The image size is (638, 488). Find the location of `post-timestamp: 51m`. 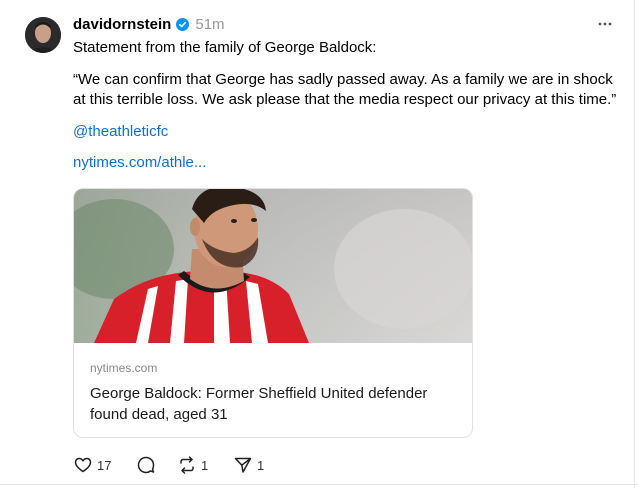

post-timestamp: 51m is located at coordinates (209, 24).